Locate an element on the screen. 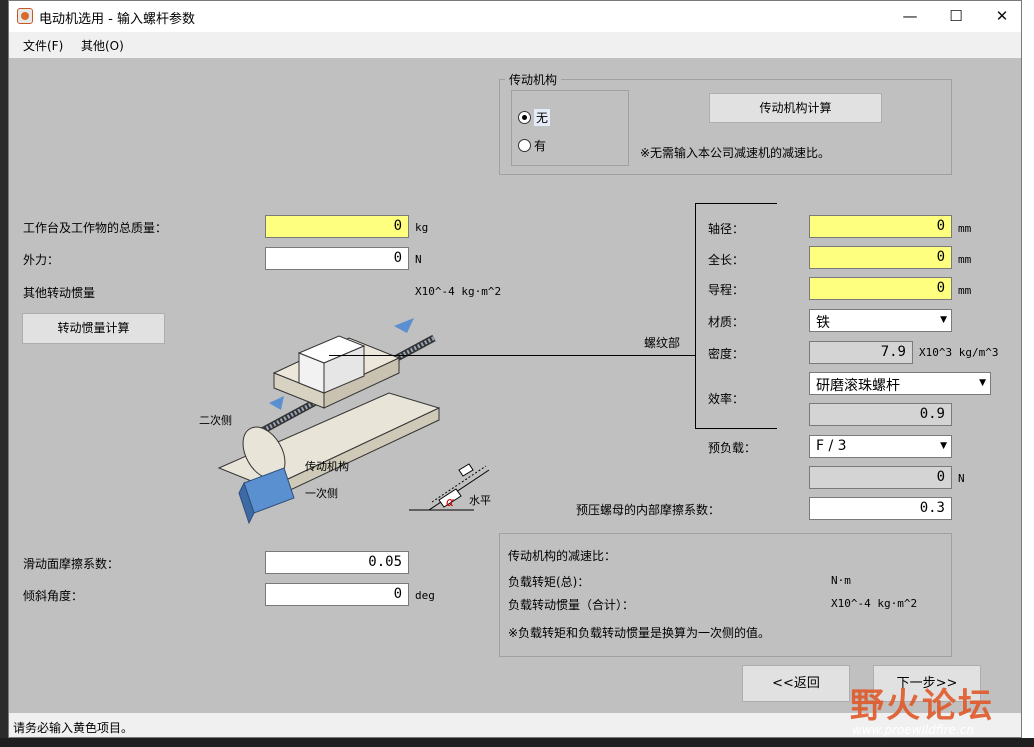 This screenshot has height=747, width=1034. watermark-text: 野火论坛 is located at coordinates (922, 706).